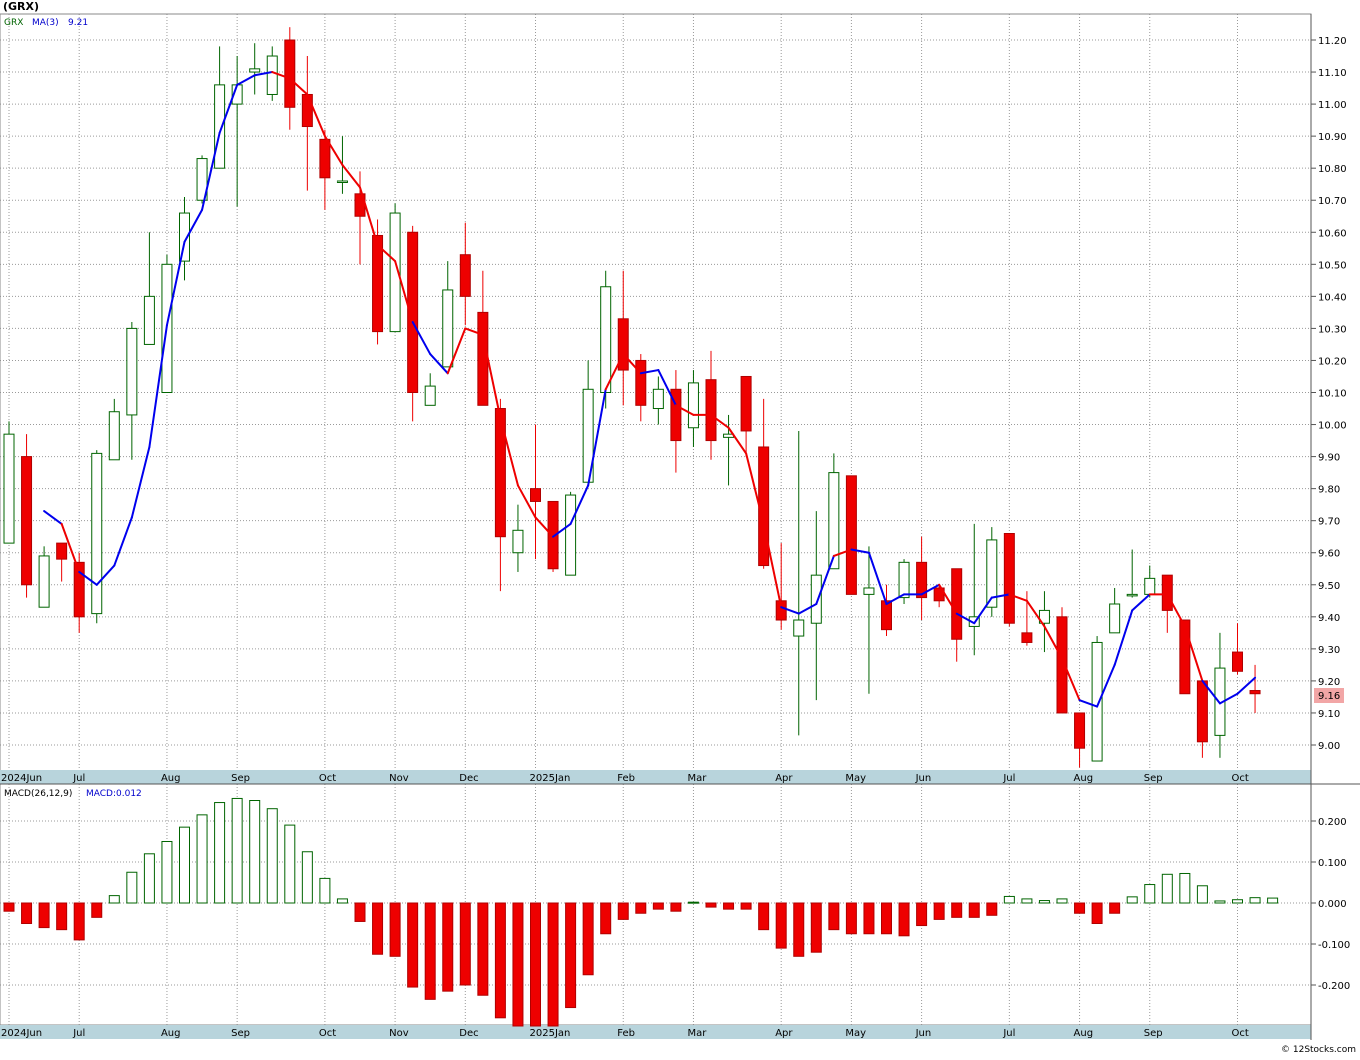 This screenshot has width=1360, height=1060. Describe the element at coordinates (923, 1033) in the screenshot. I see `macd-x-axis-label: Jun` at that location.